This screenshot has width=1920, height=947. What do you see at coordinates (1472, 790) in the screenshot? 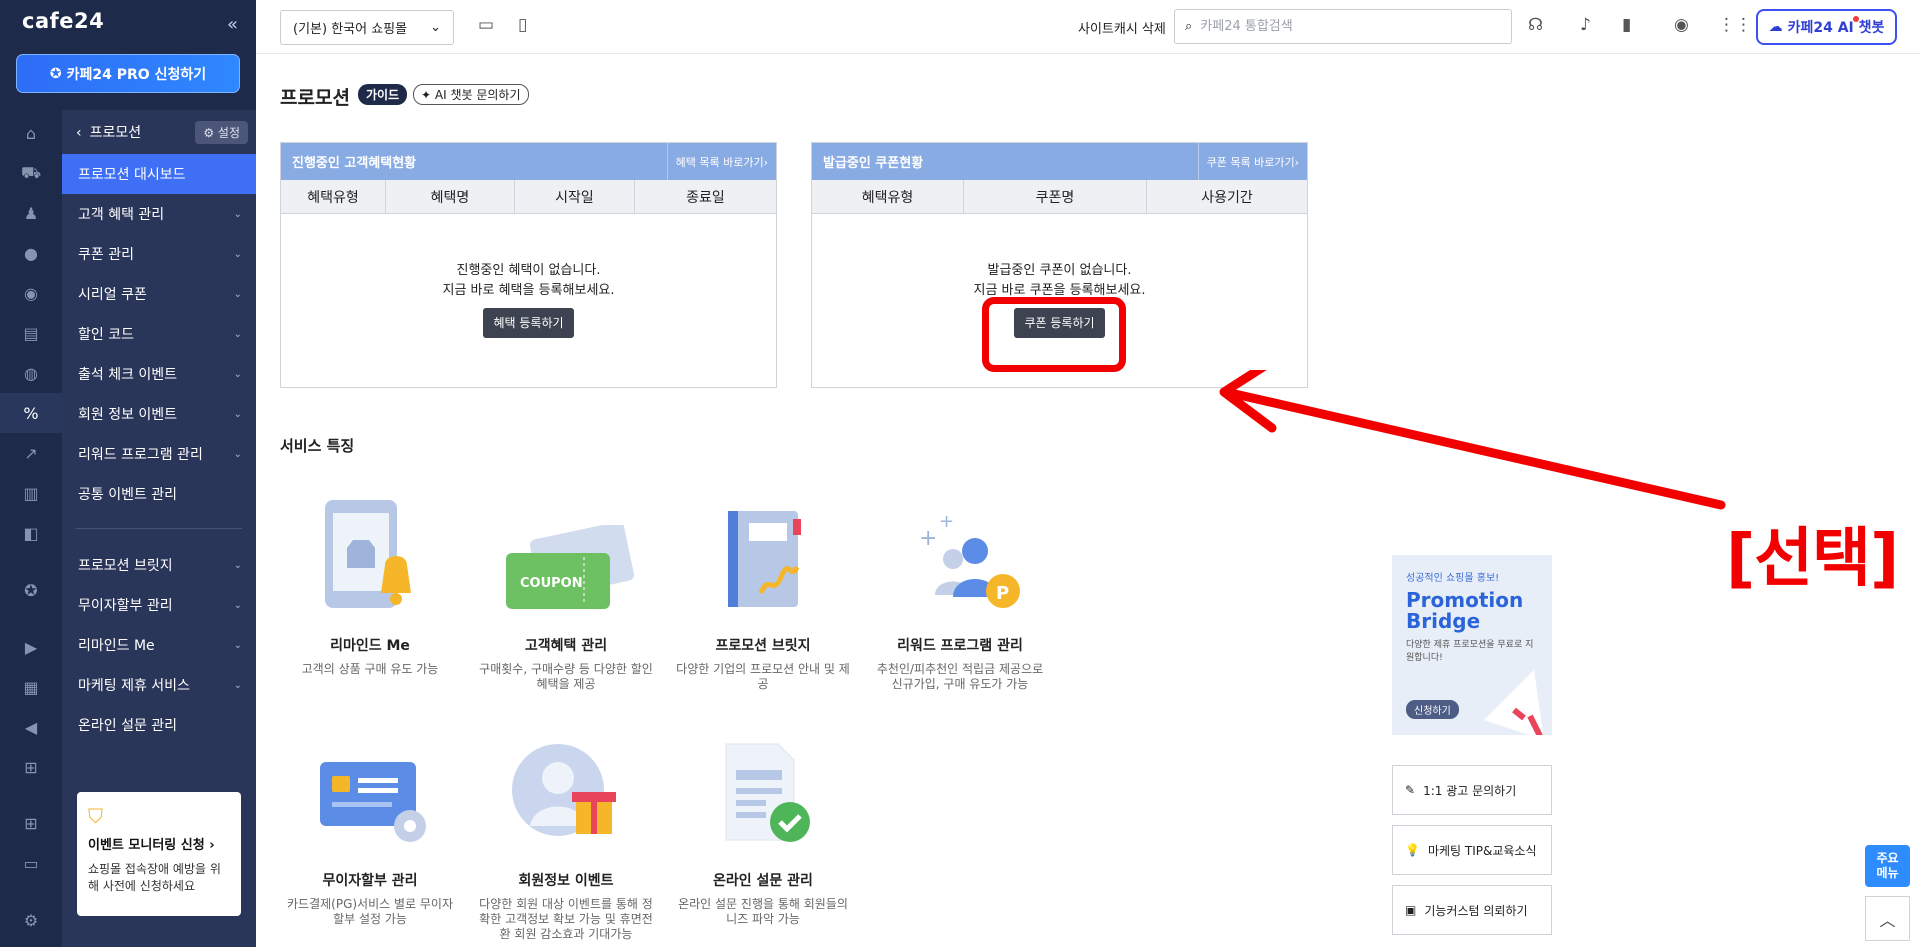
I see `ad-inquiry-button: ✎ 1:1 광고 문의하기` at bounding box center [1472, 790].